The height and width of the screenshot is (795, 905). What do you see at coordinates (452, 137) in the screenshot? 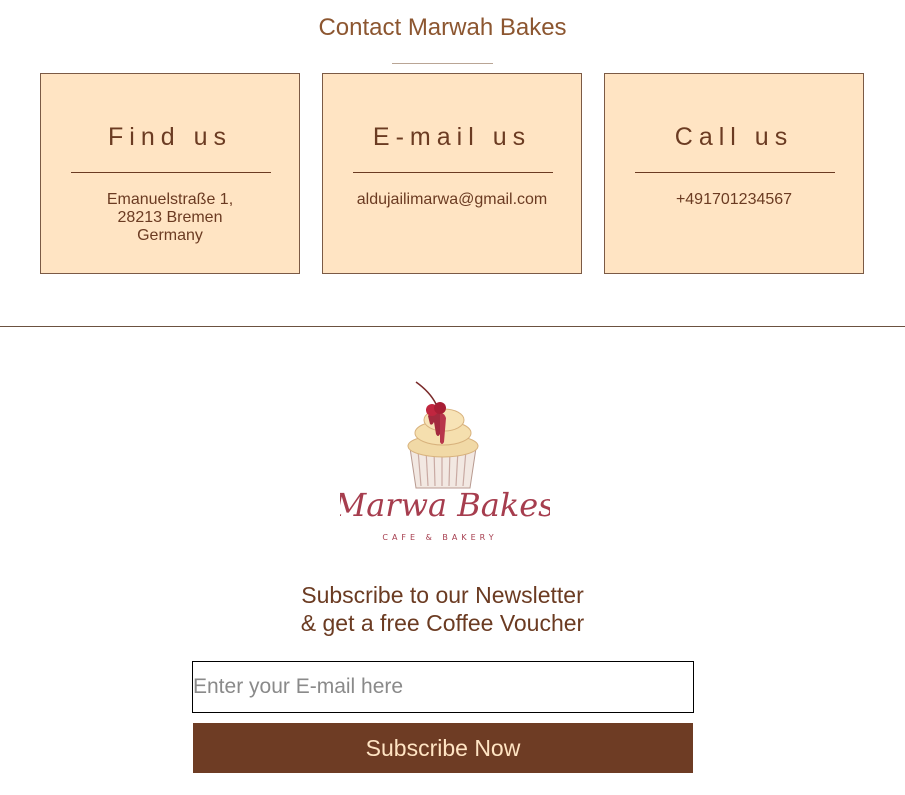
I see `email-us-heading: E-mail us` at bounding box center [452, 137].